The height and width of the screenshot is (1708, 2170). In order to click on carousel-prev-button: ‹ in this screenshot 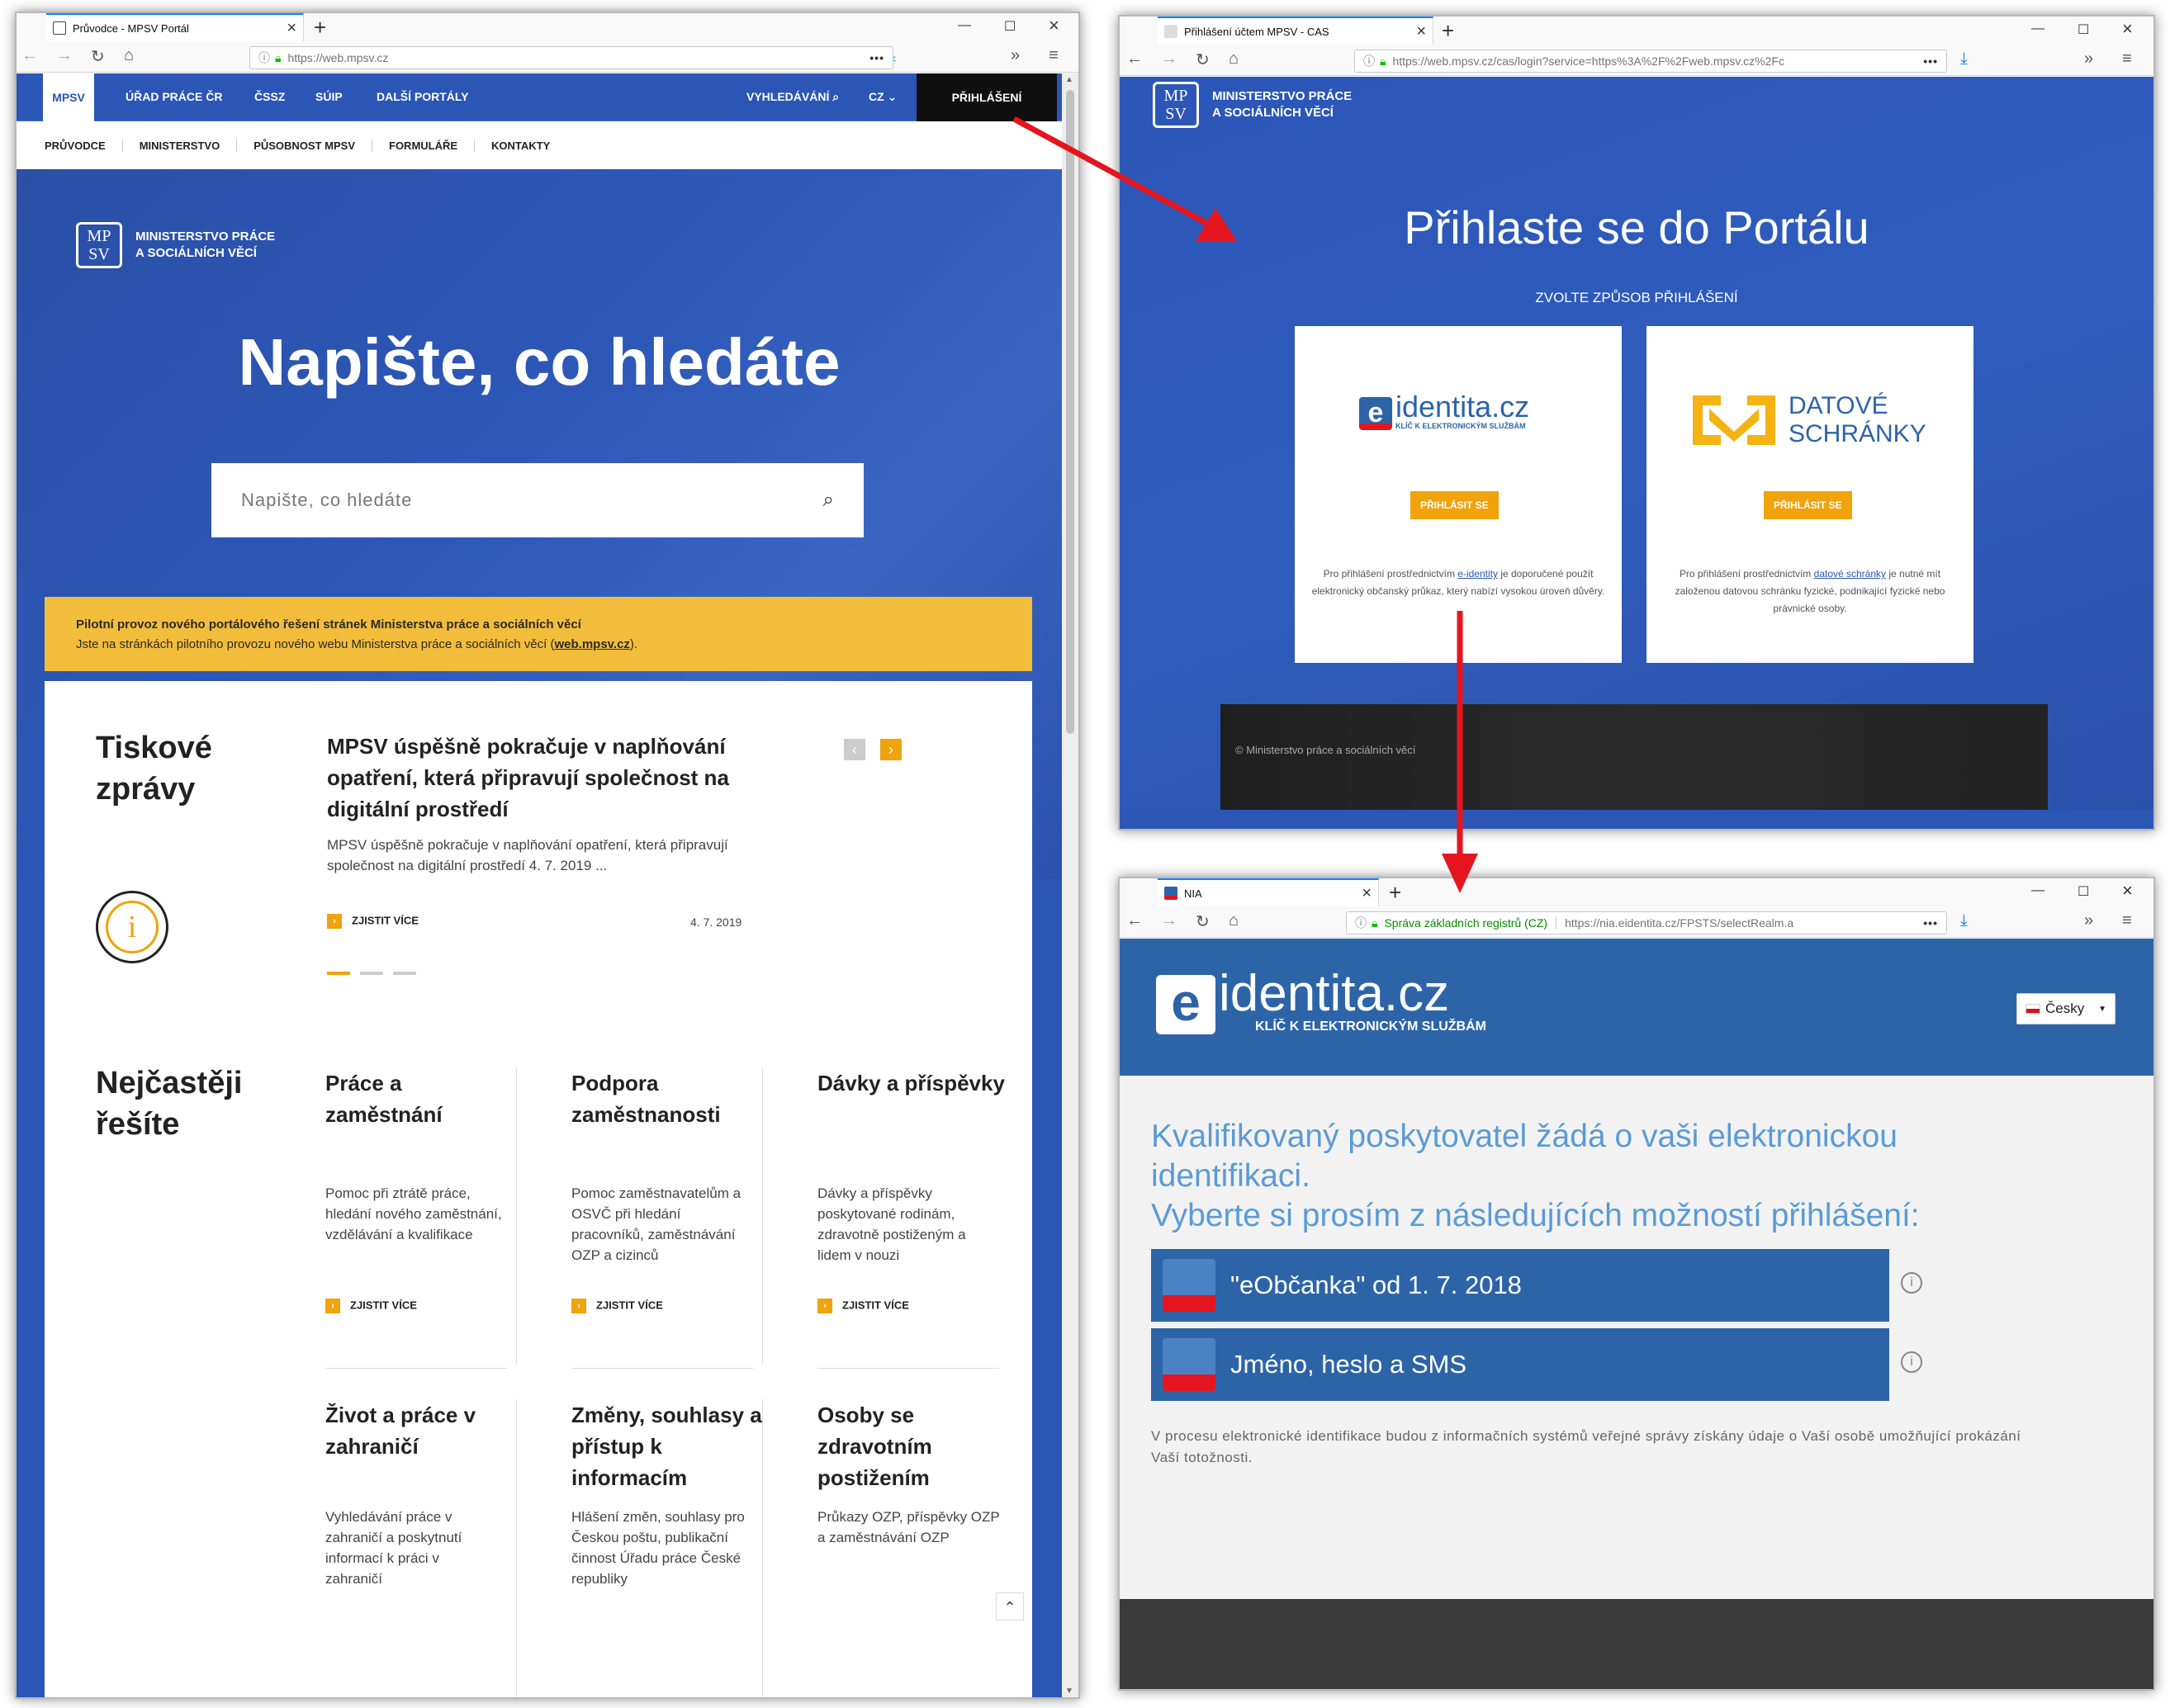, I will do `click(854, 750)`.